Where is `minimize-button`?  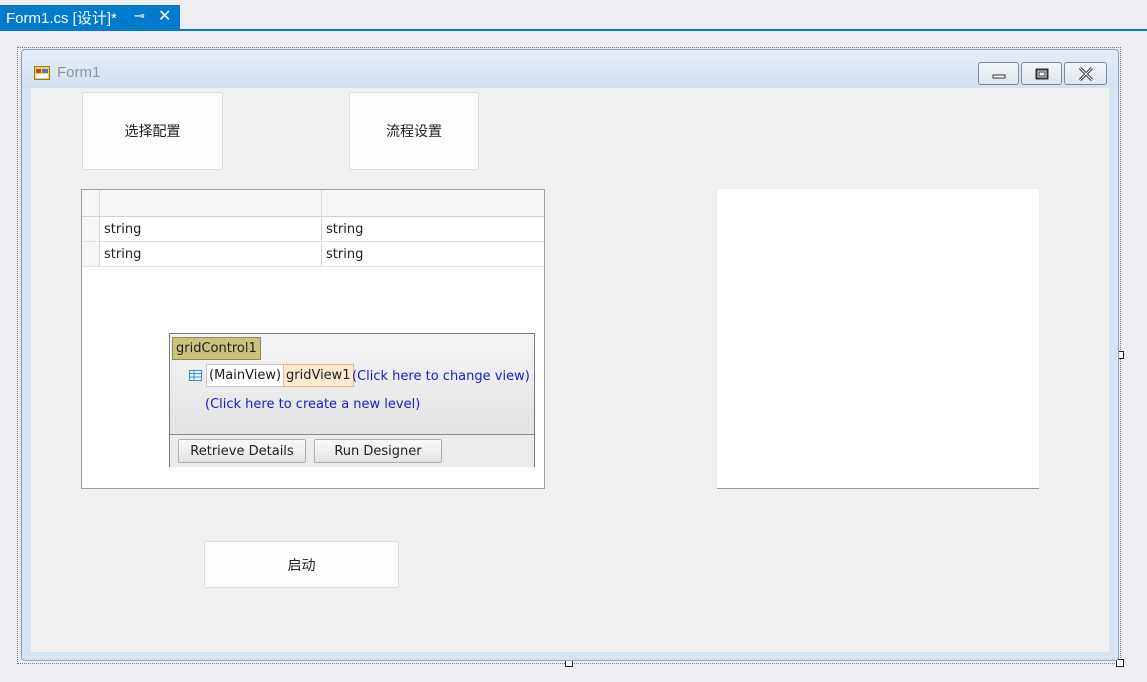 minimize-button is located at coordinates (998, 73).